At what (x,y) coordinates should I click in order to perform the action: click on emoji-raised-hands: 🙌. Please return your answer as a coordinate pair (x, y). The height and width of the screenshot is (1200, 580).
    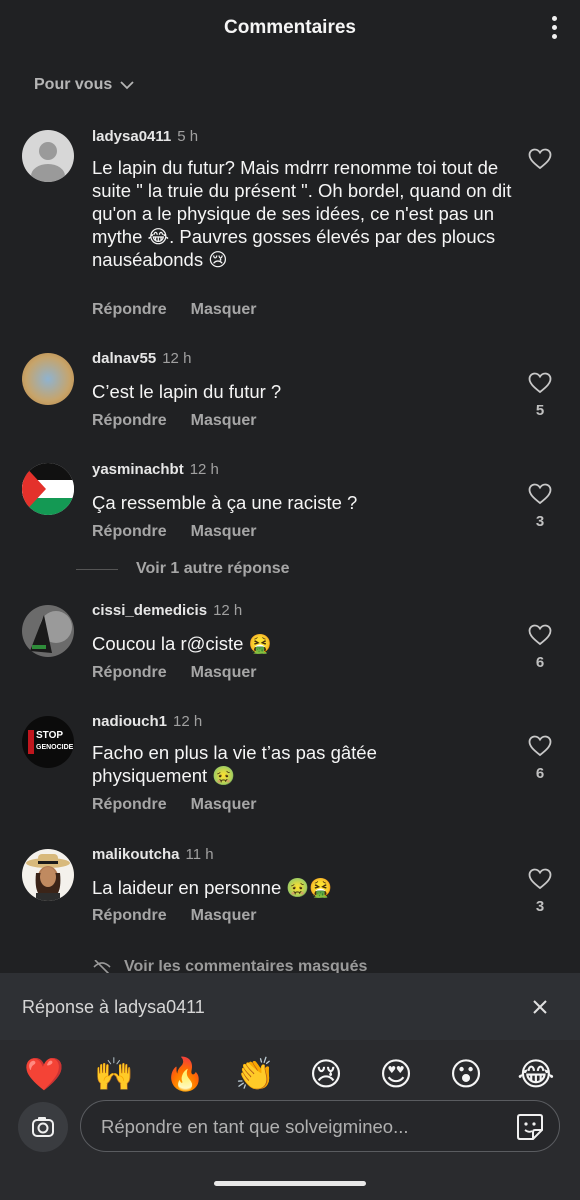
    Looking at the image, I should click on (114, 1074).